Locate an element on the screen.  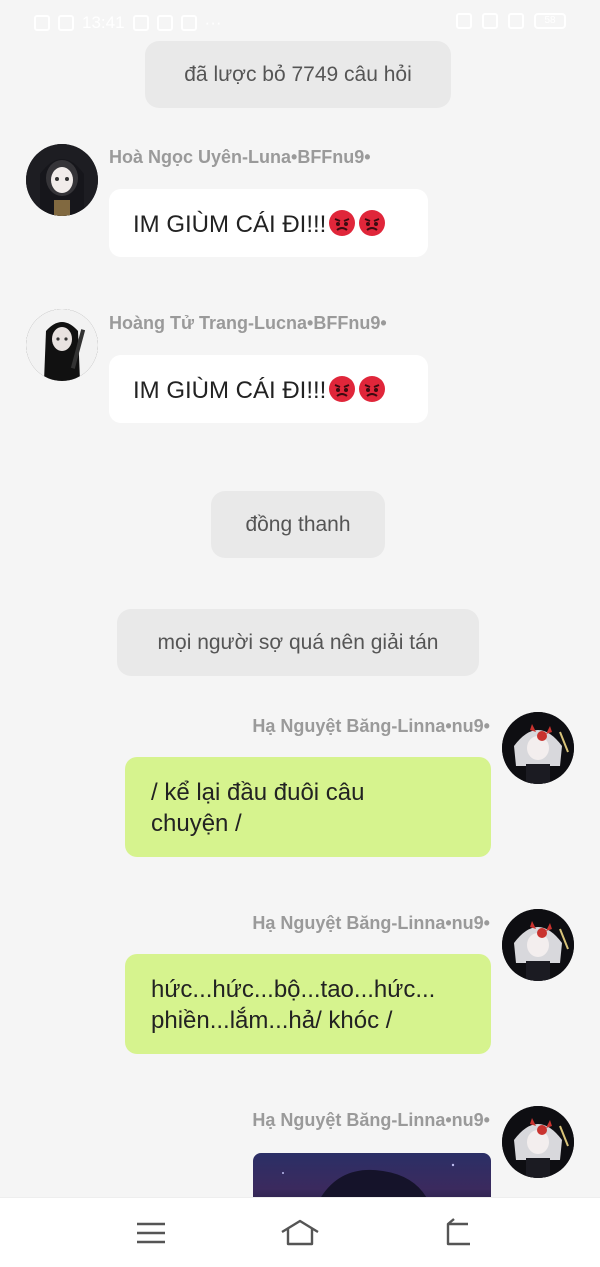
menu-icon is located at coordinates (151, 1233).